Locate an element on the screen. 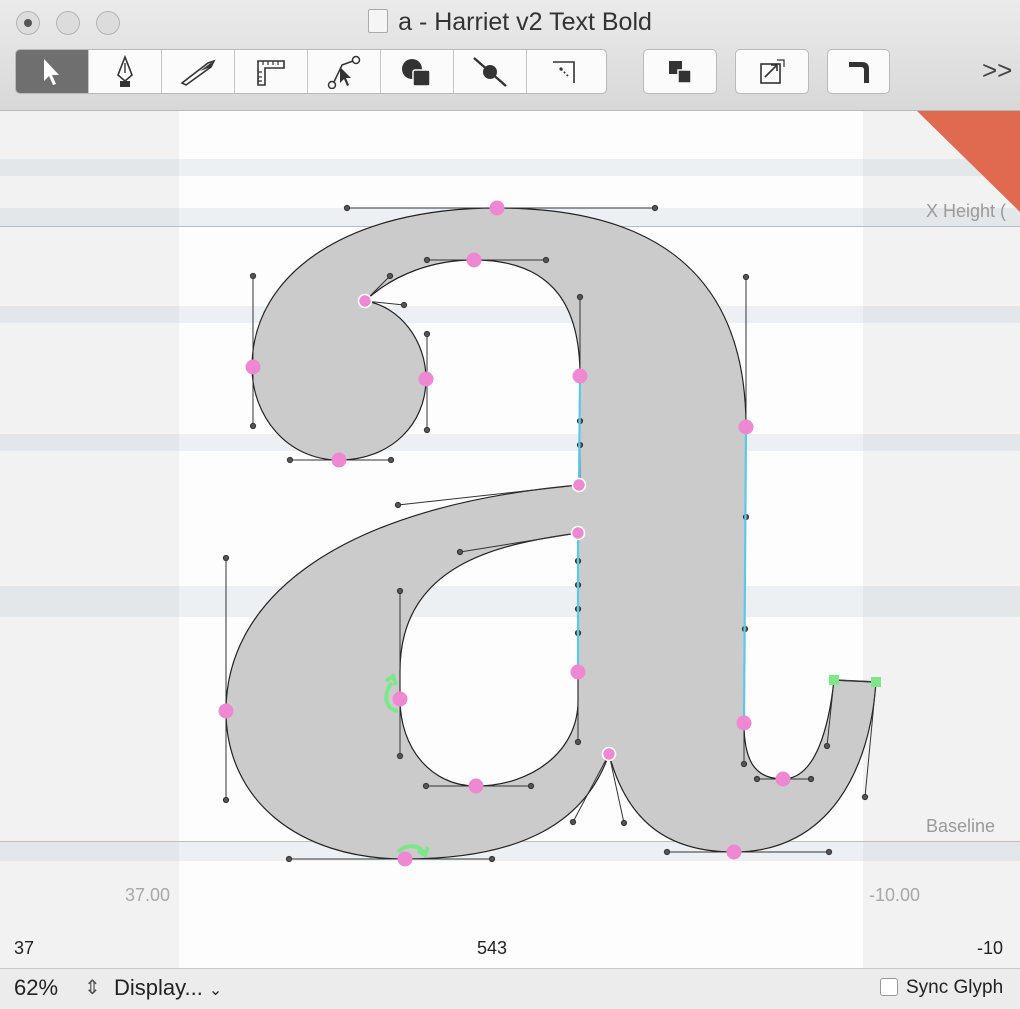 Image resolution: width=1020 pixels, height=1009 pixels. corner-tool is located at coordinates (563, 71).